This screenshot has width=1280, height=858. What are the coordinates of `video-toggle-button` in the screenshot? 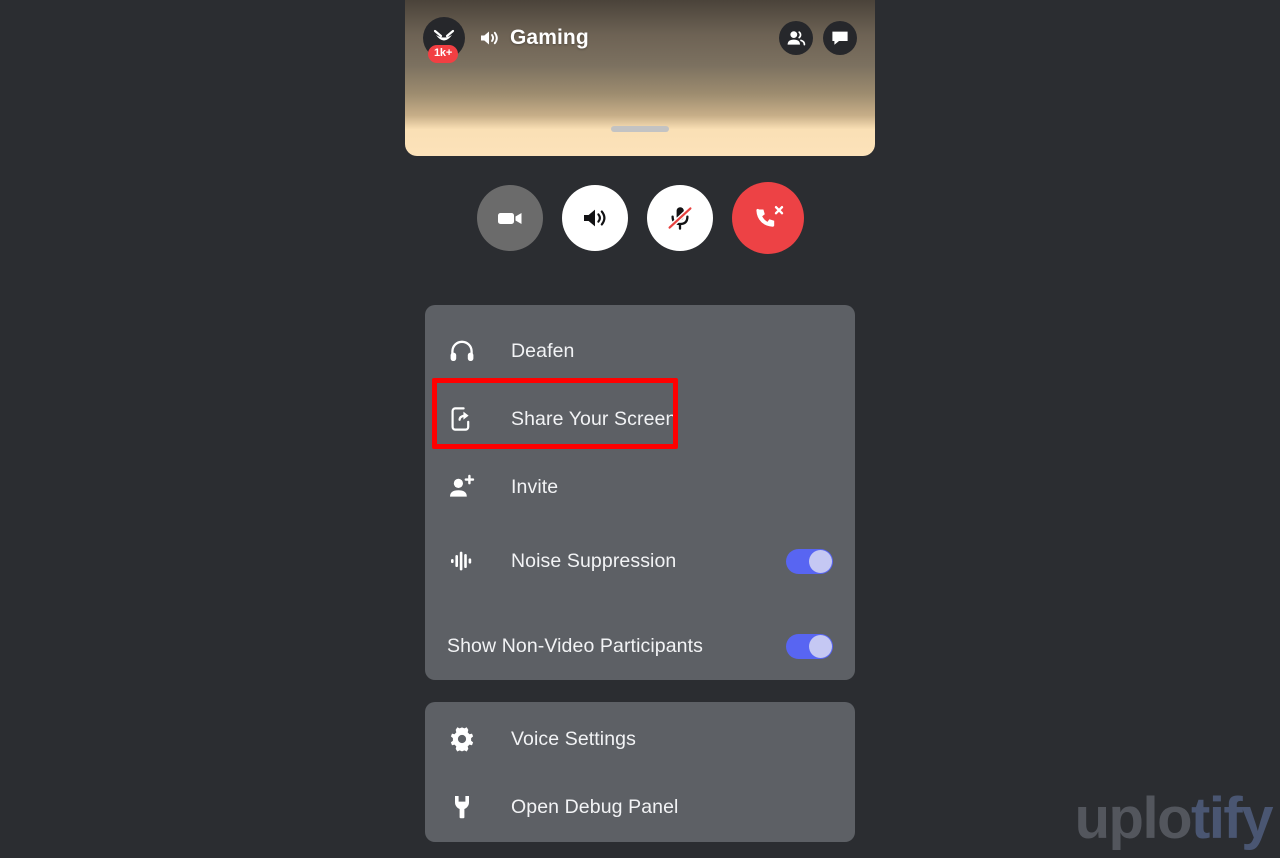 It's located at (509, 218).